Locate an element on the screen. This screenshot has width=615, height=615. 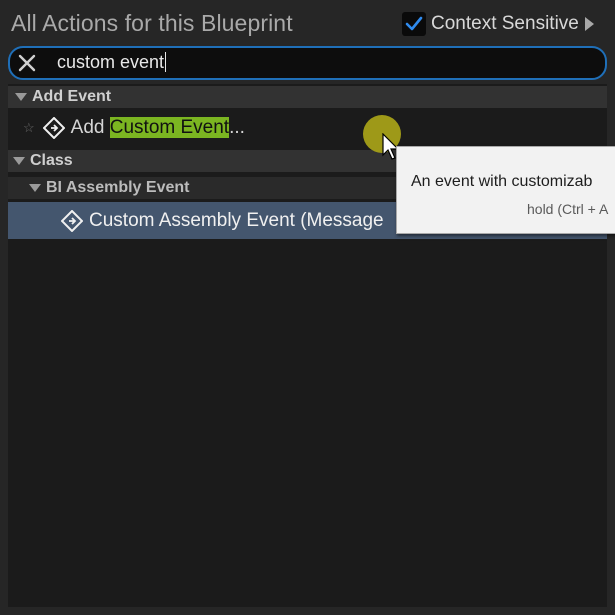
category-label: Add Event is located at coordinates (72, 96).